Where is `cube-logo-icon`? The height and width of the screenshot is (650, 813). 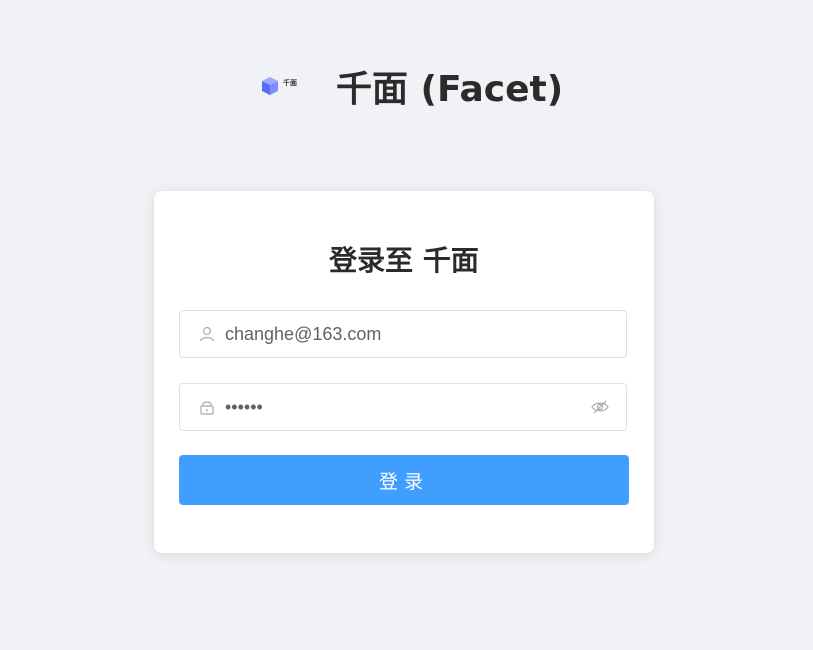
cube-logo-icon is located at coordinates (270, 86).